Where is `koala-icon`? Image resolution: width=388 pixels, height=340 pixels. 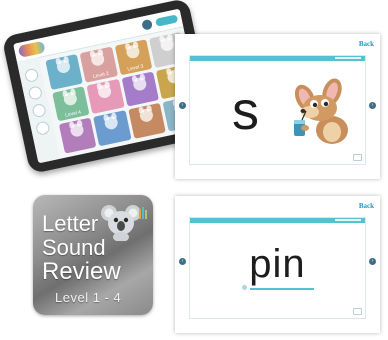
koala-icon is located at coordinates (121, 223).